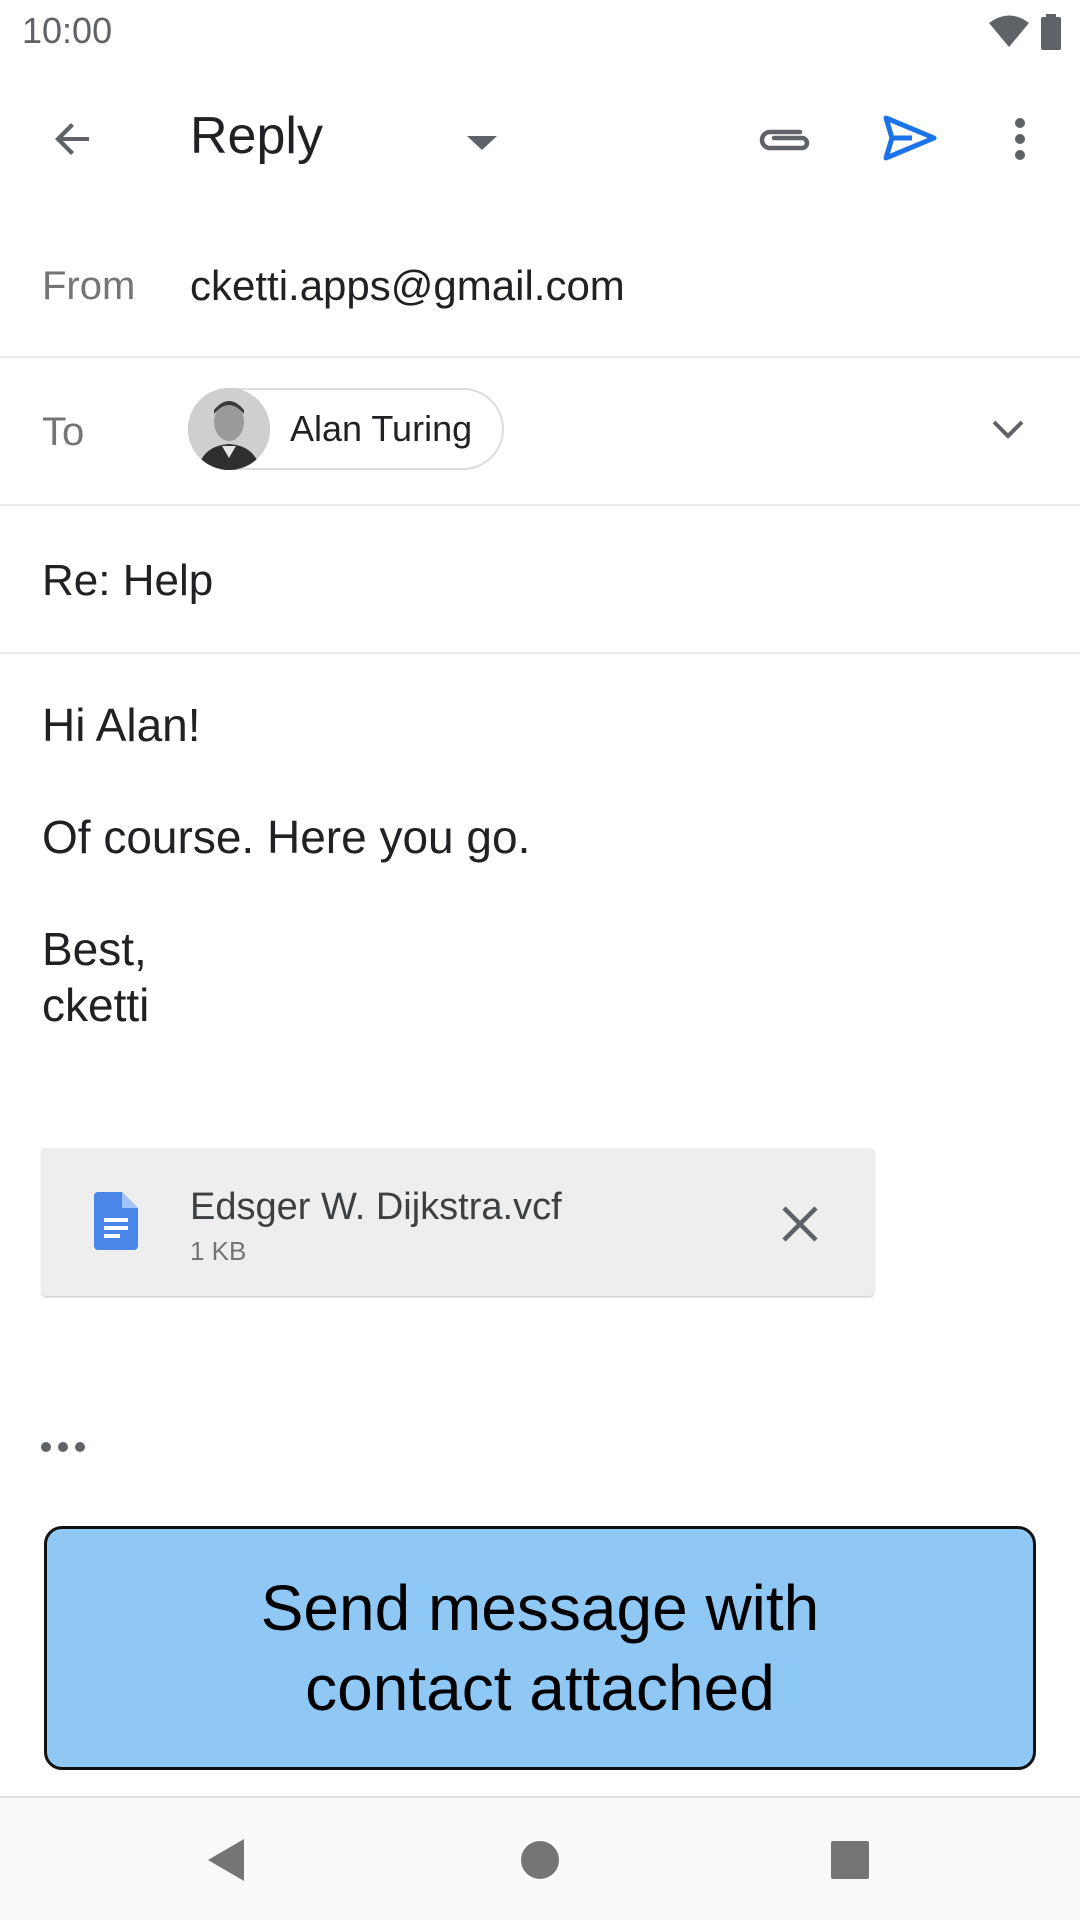  What do you see at coordinates (65, 1455) in the screenshot?
I see `show-quoted-text-icon` at bounding box center [65, 1455].